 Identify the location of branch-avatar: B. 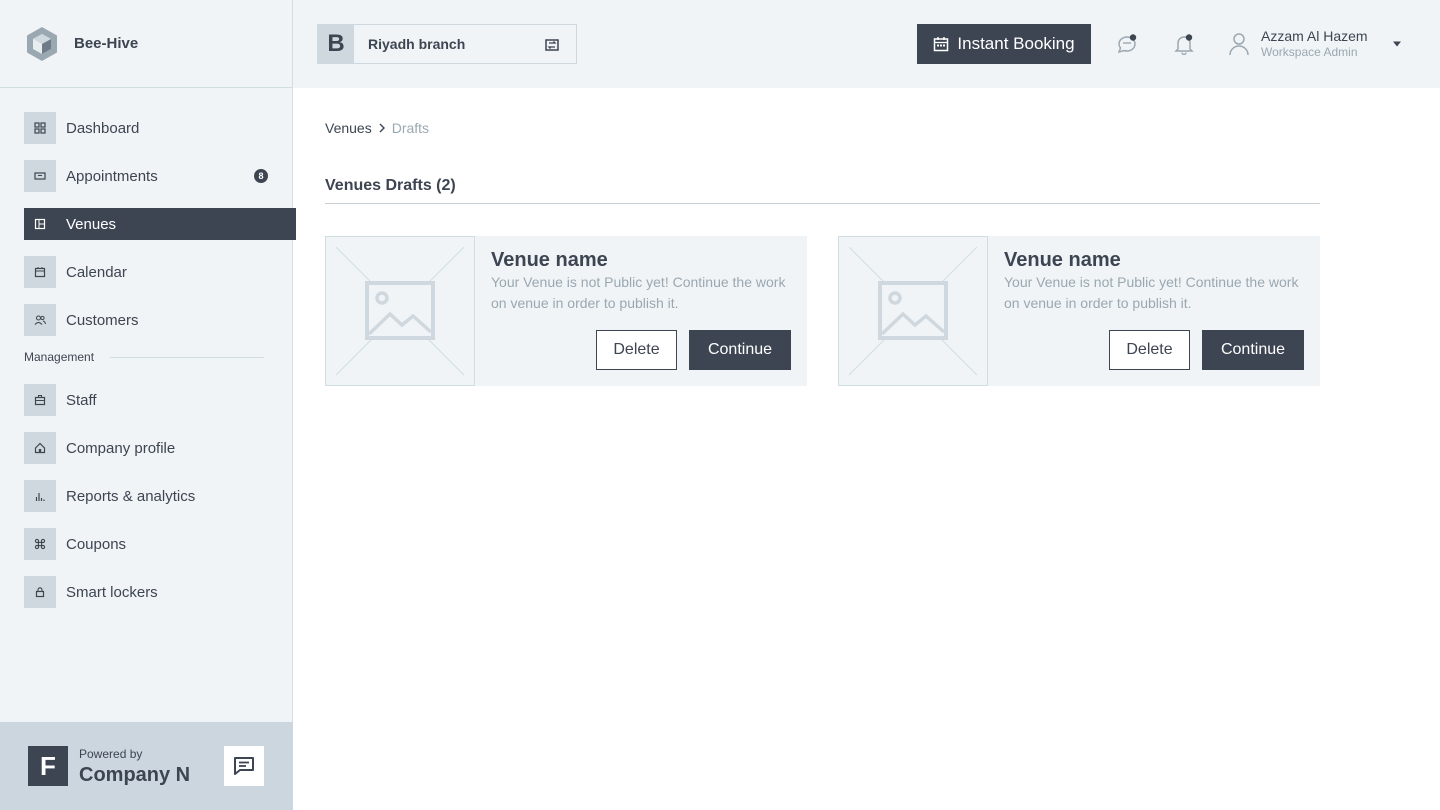
(336, 44).